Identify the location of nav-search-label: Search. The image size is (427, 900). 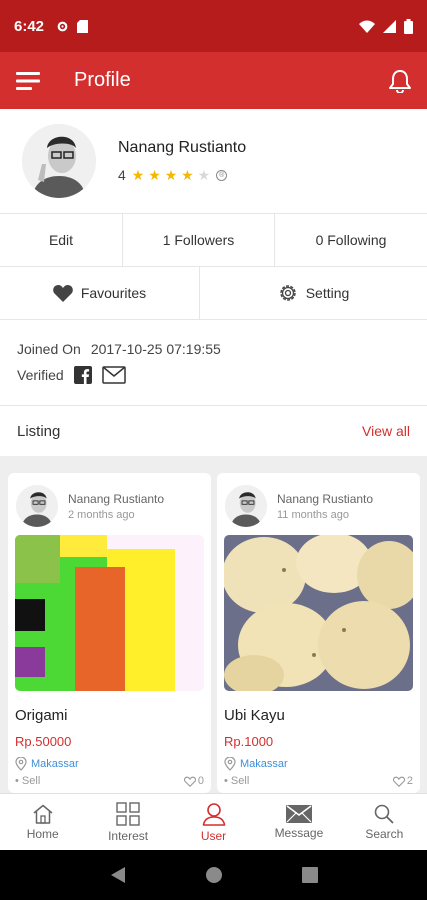
(384, 833).